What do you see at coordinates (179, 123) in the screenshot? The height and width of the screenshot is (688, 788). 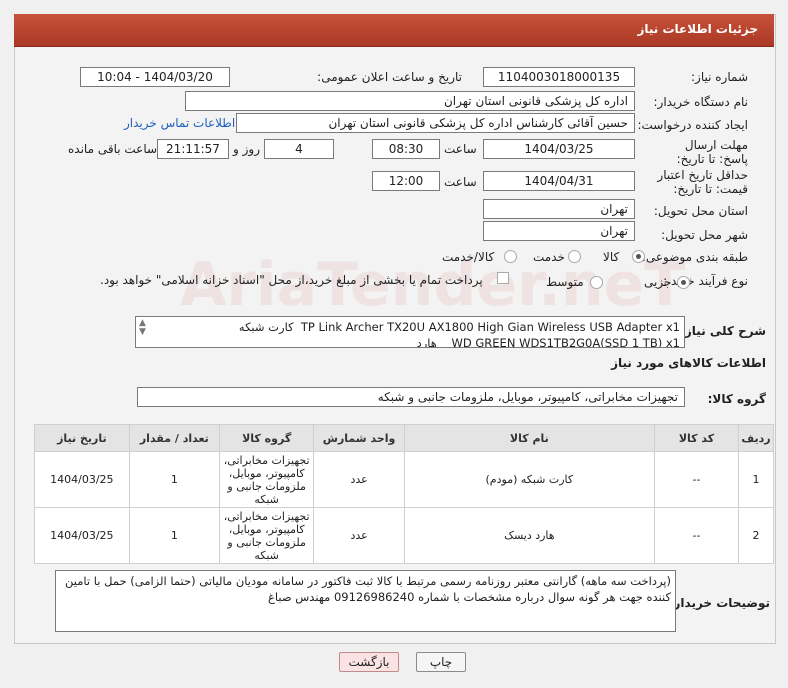 I see `buyer-contact-link: اطلاعات تماس خریدار` at bounding box center [179, 123].